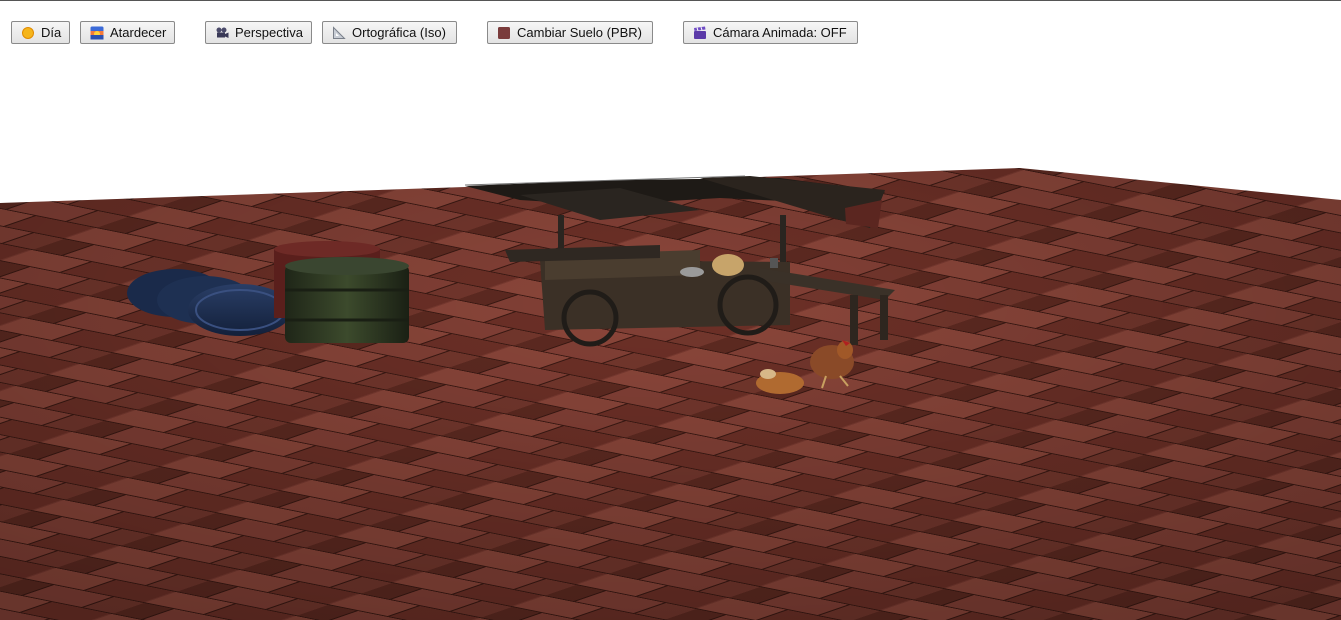 This screenshot has width=1341, height=620. What do you see at coordinates (51, 32) in the screenshot?
I see `day-button-label: Día` at bounding box center [51, 32].